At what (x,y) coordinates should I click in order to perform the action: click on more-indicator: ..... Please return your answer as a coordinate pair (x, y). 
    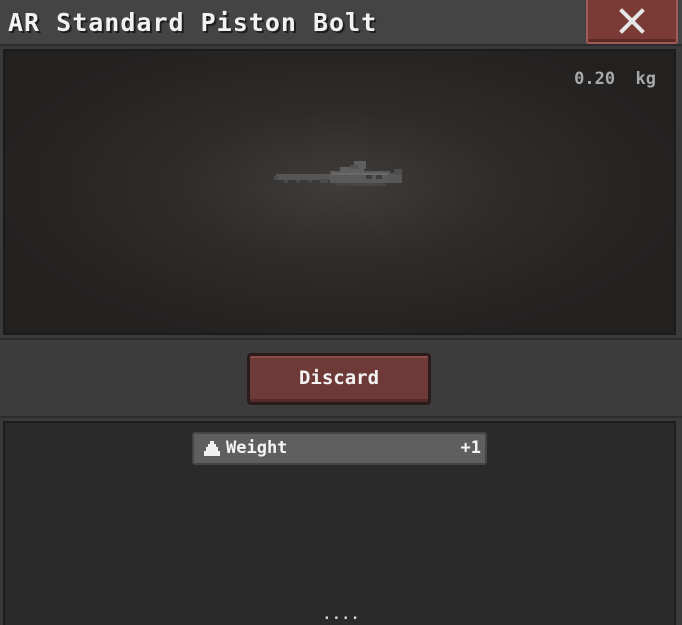
    Looking at the image, I should click on (341, 615).